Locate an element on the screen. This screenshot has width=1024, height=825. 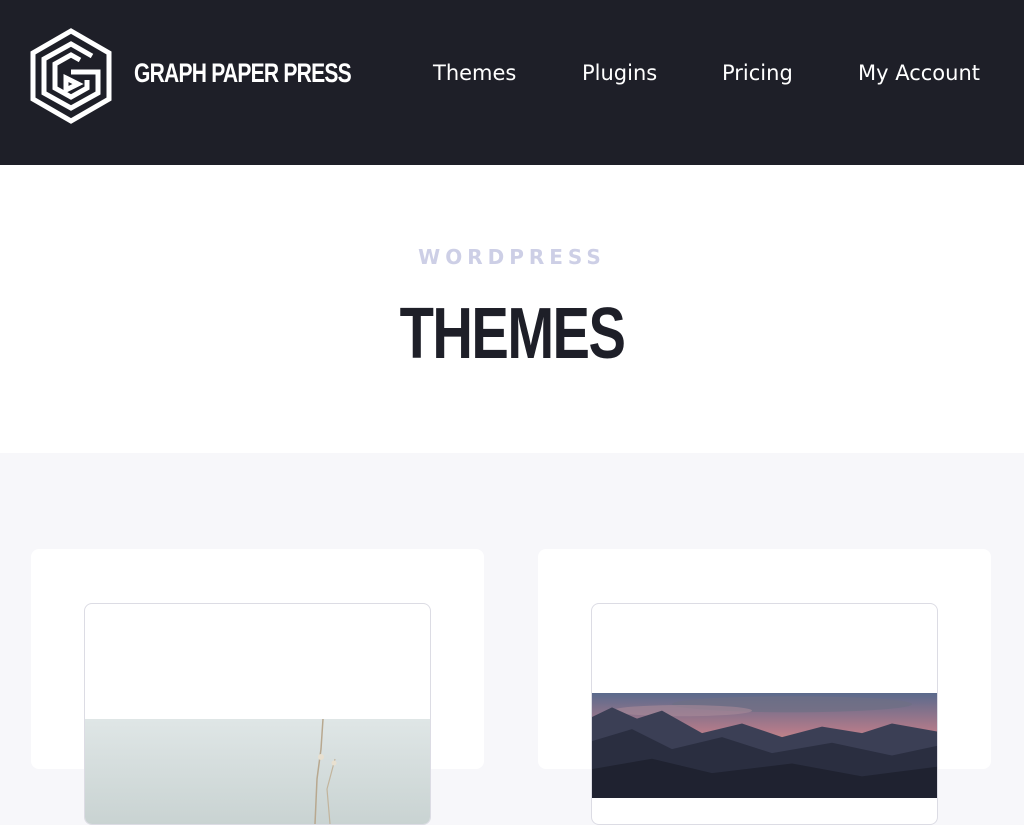
page-title-text: THEMES is located at coordinates (512, 334).